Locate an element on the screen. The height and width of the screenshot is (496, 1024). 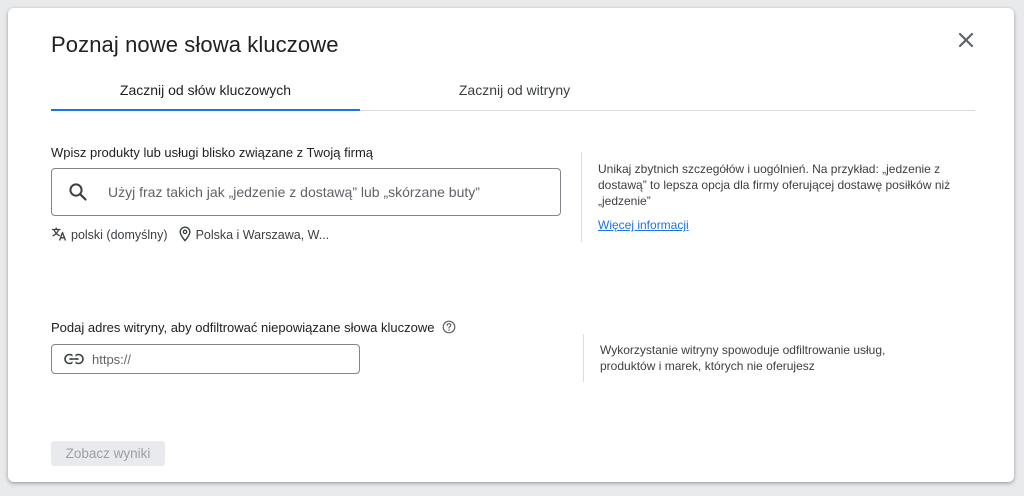
keywords-search-box is located at coordinates (306, 192).